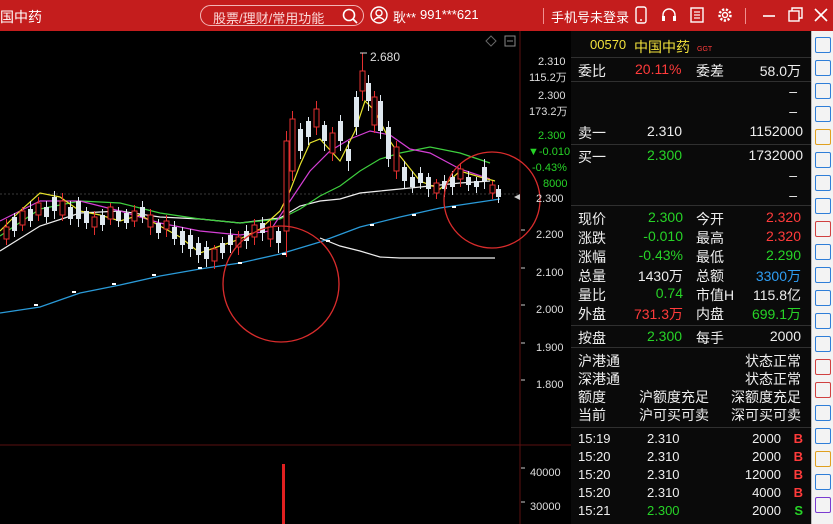  What do you see at coordinates (762, 474) in the screenshot?
I see `tick-volume: 12000` at bounding box center [762, 474].